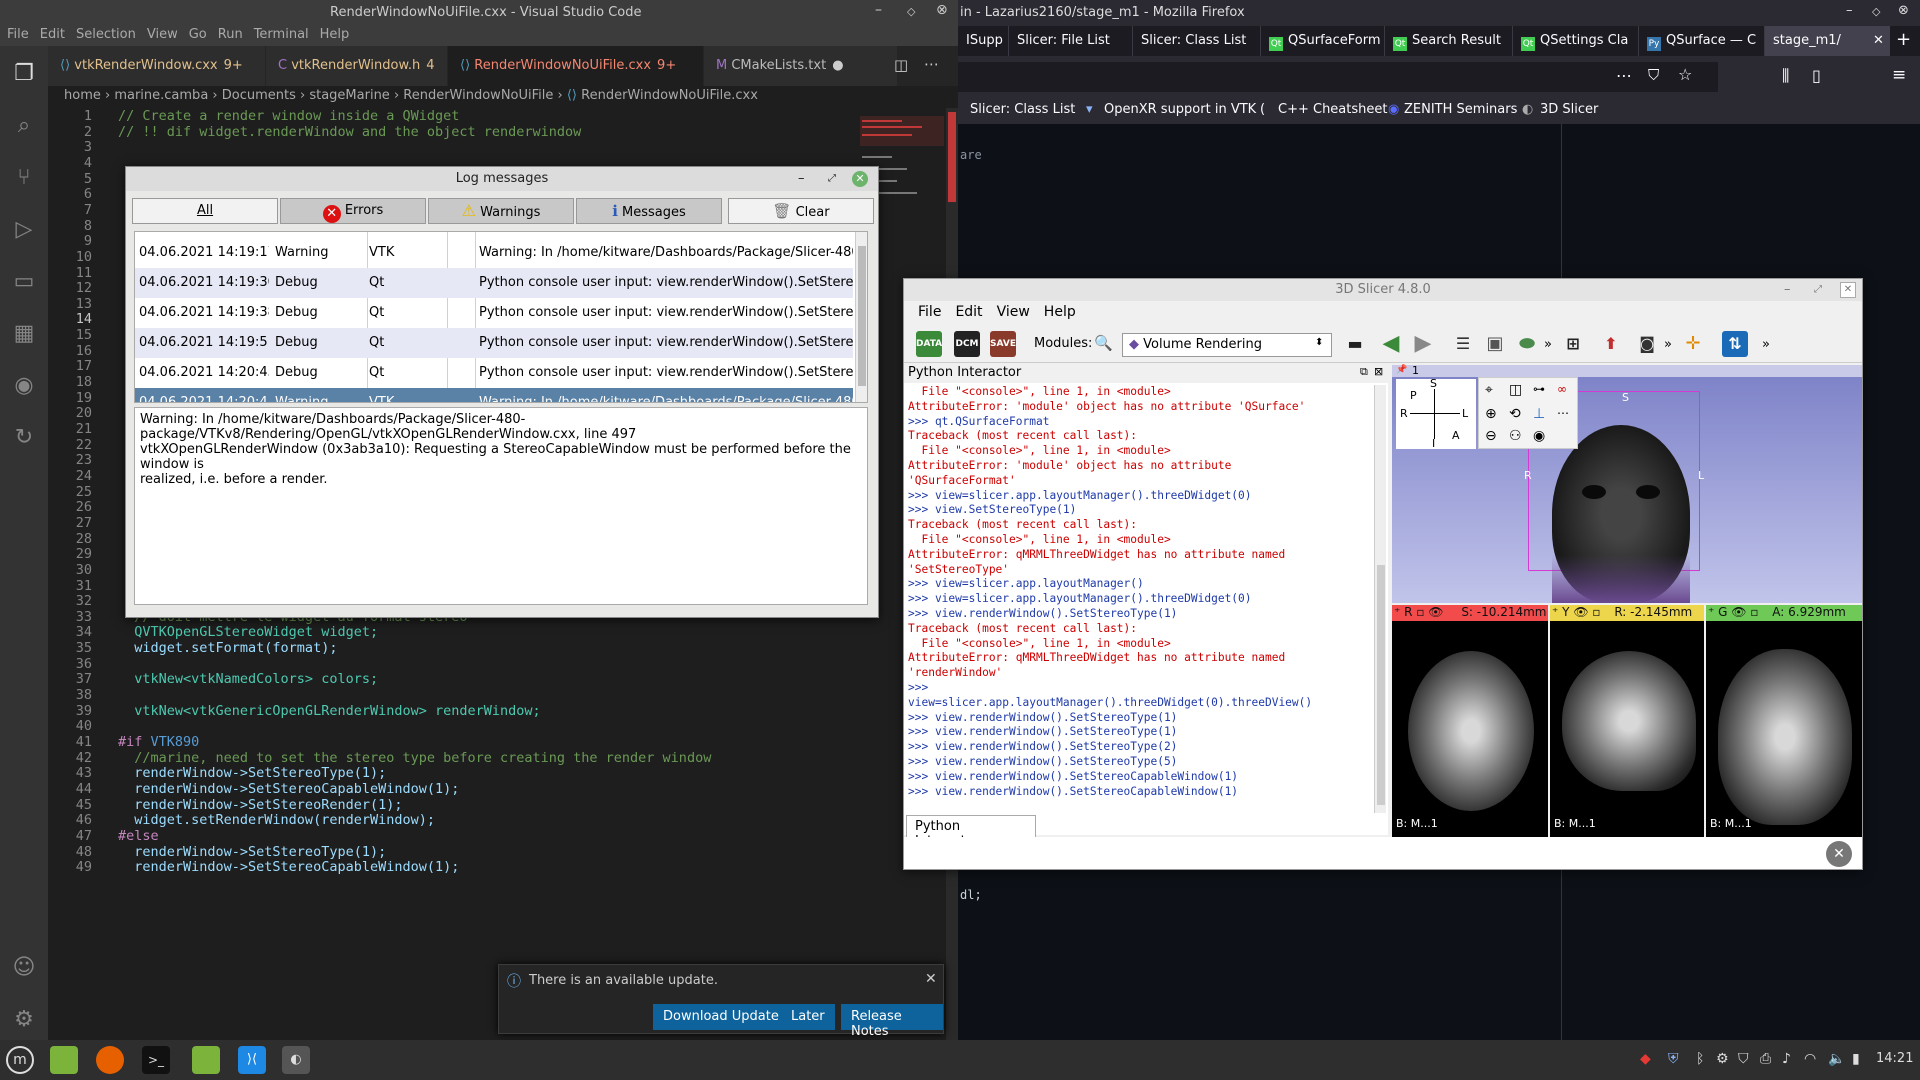 The image size is (1920, 1080). Describe the element at coordinates (24, 386) in the screenshot. I see `github-icon: ◉` at that location.